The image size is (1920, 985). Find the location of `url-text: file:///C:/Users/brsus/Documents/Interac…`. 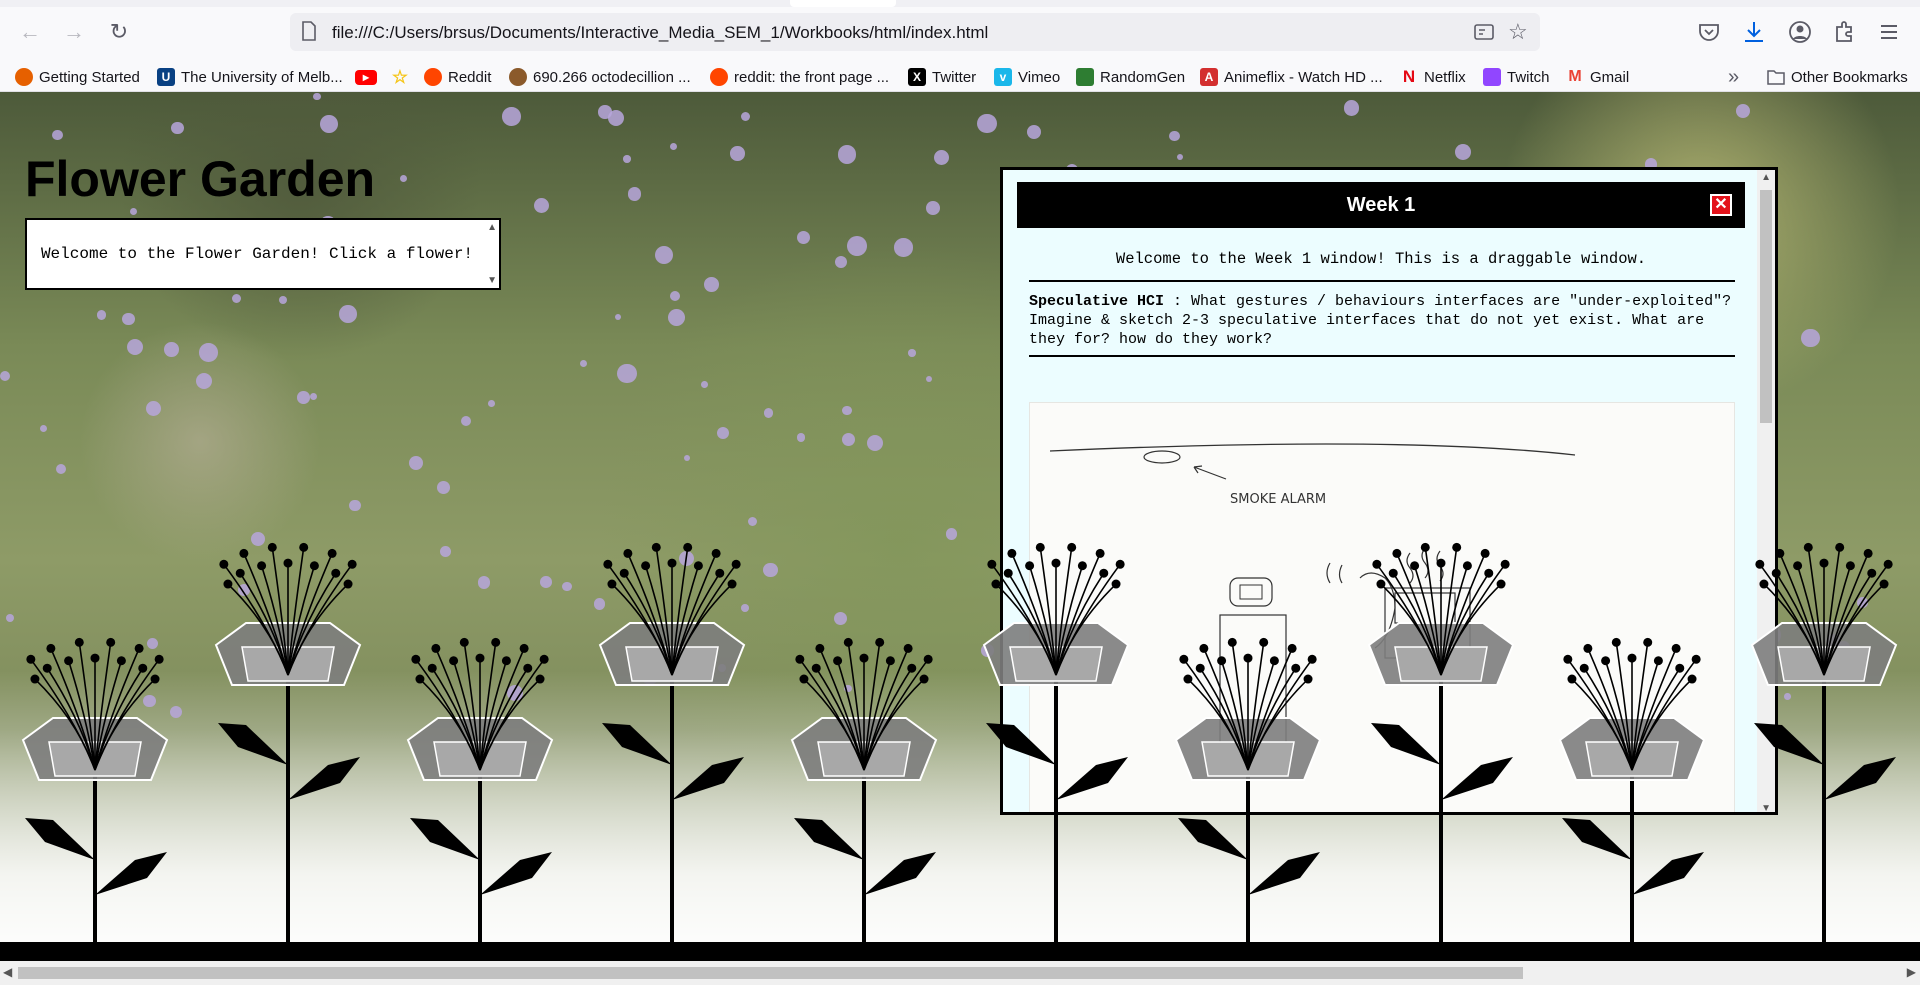

url-text: file:///C:/Users/brsus/Documents/Interac… is located at coordinates (660, 33).